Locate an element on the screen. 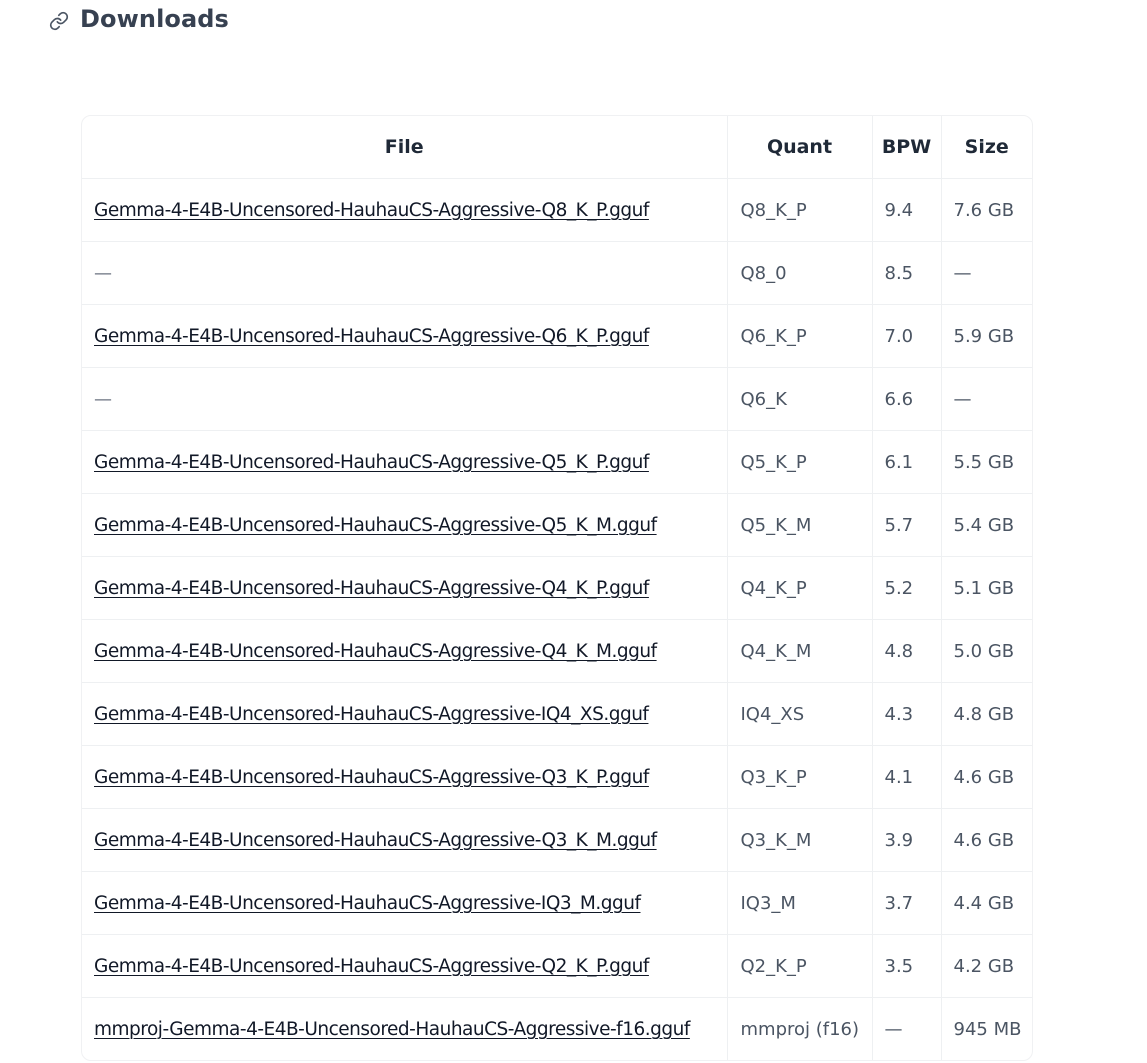 Image resolution: width=1147 pixels, height=1063 pixels. quant-cell: Q2_K_P is located at coordinates (800, 966).